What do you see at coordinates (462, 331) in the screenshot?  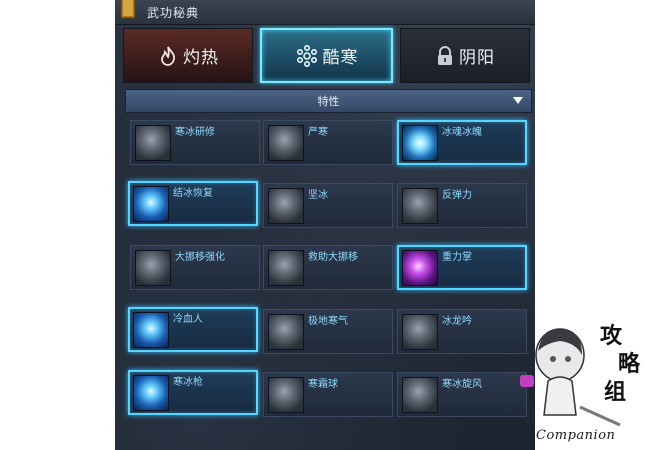 I see `skill-slot: 冰龙吟` at bounding box center [462, 331].